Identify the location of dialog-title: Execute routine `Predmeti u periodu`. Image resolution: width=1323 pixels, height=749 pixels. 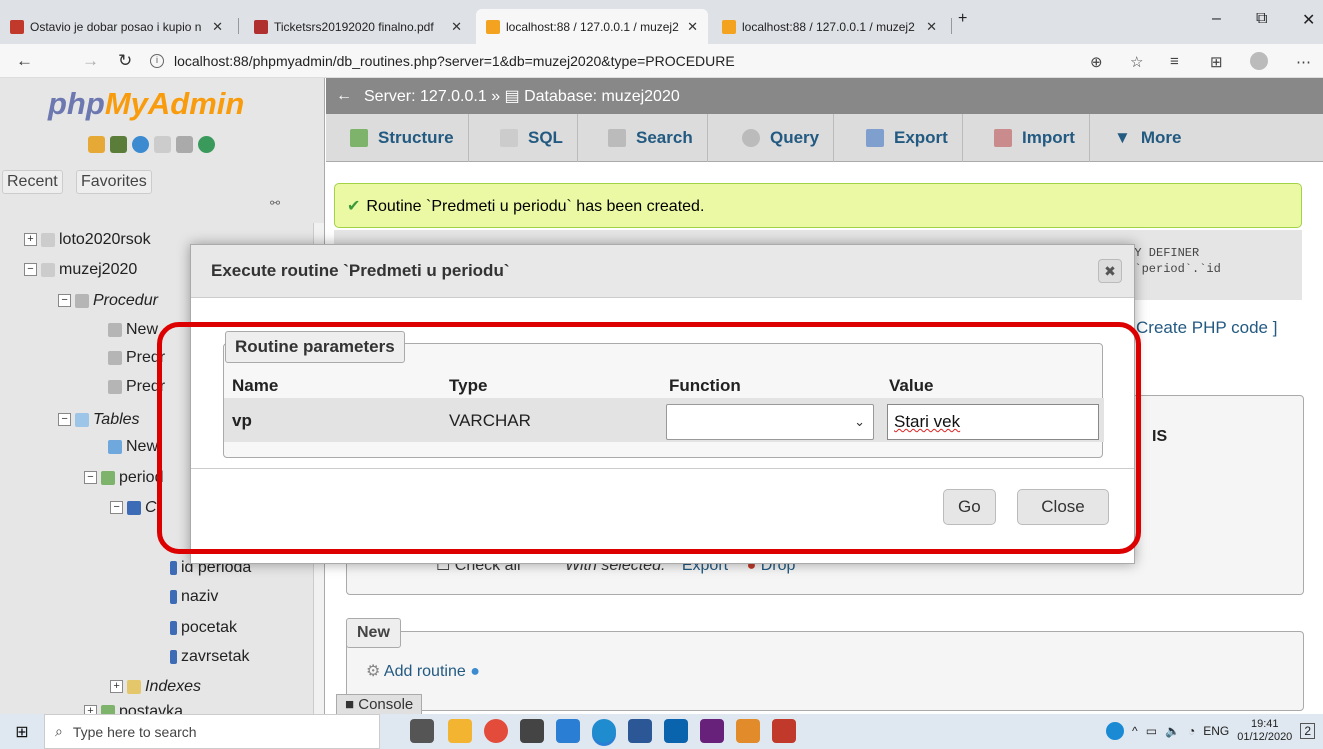
(662, 271).